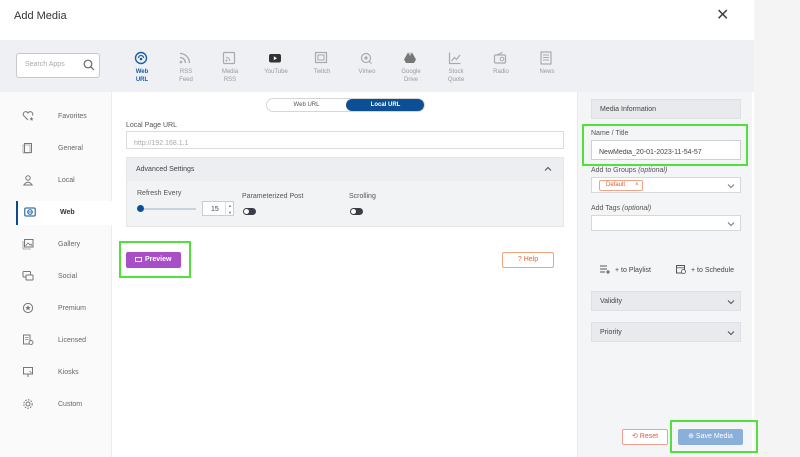 This screenshot has width=800, height=457. I want to click on sidebar-item-local: Local, so click(64, 181).